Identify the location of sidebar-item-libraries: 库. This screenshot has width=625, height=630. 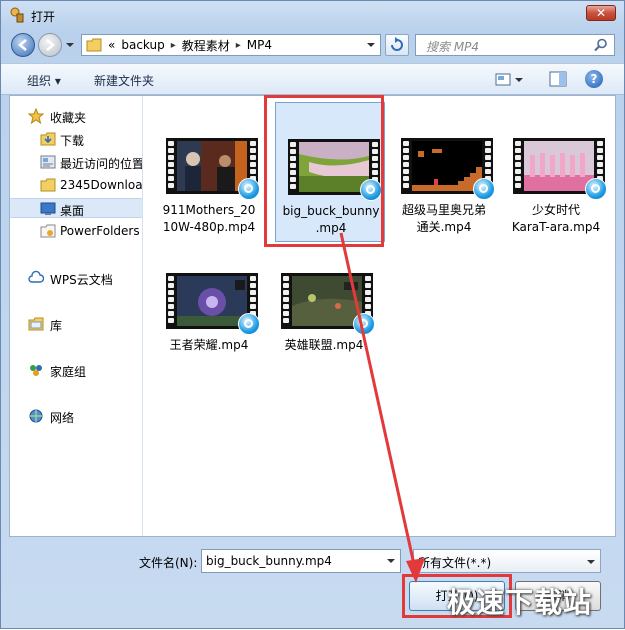
(76, 324).